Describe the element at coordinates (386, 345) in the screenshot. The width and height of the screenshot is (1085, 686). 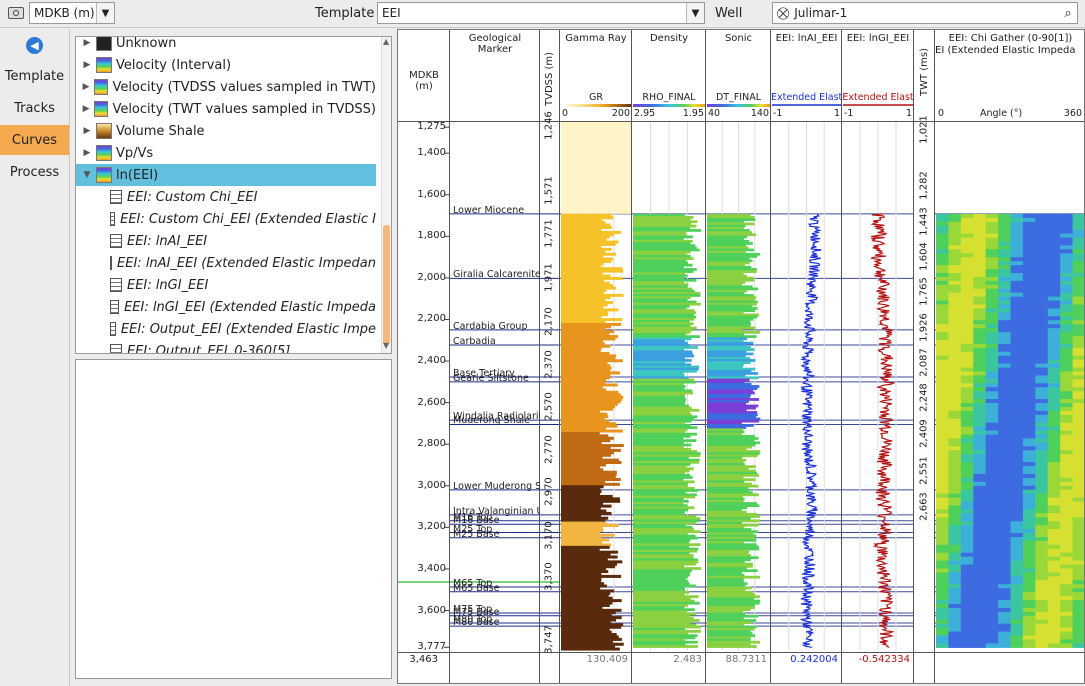
I see `scroll-down-icon: ▼` at that location.